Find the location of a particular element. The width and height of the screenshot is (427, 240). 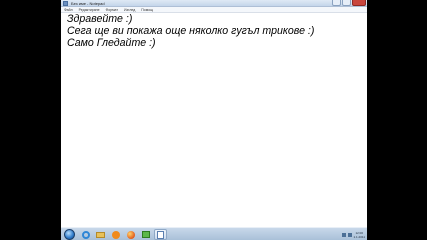

green-app-icon is located at coordinates (145, 234).